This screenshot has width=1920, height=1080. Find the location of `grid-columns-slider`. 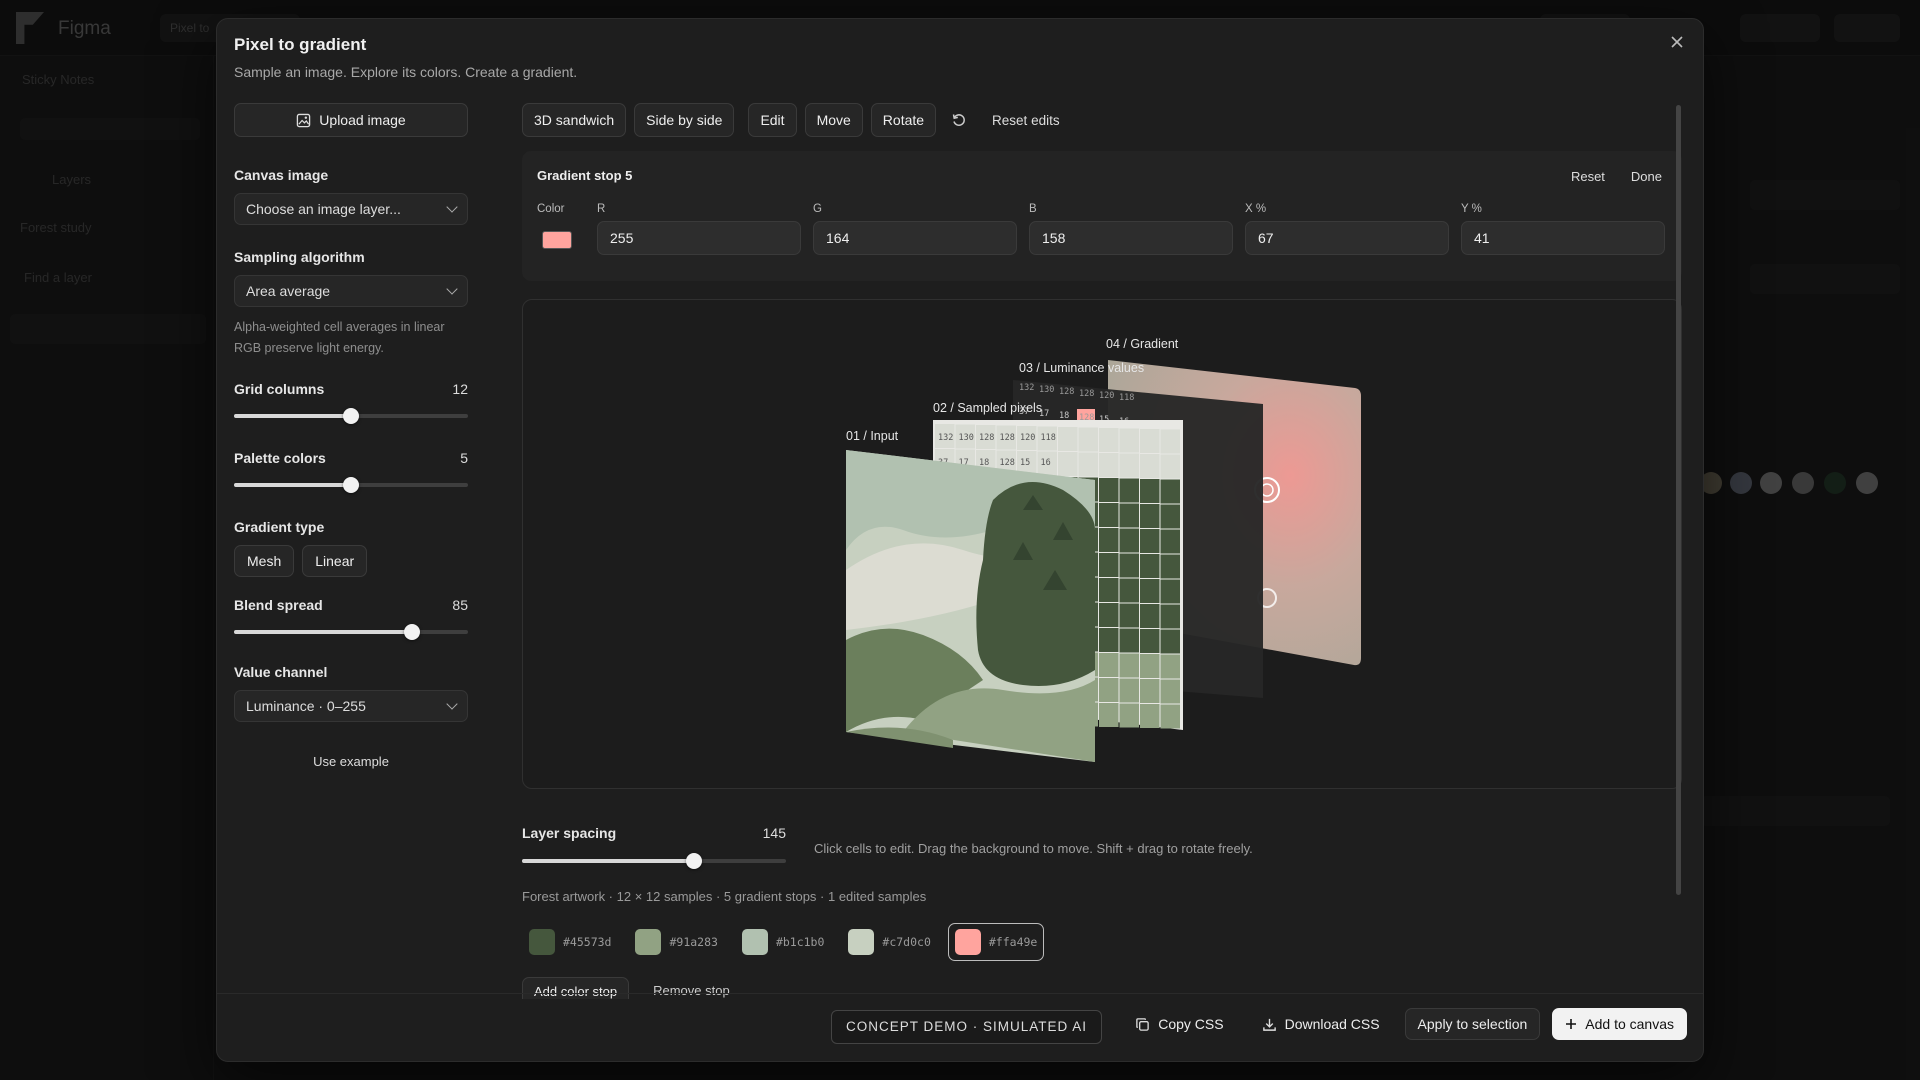

grid-columns-slider is located at coordinates (351, 416).